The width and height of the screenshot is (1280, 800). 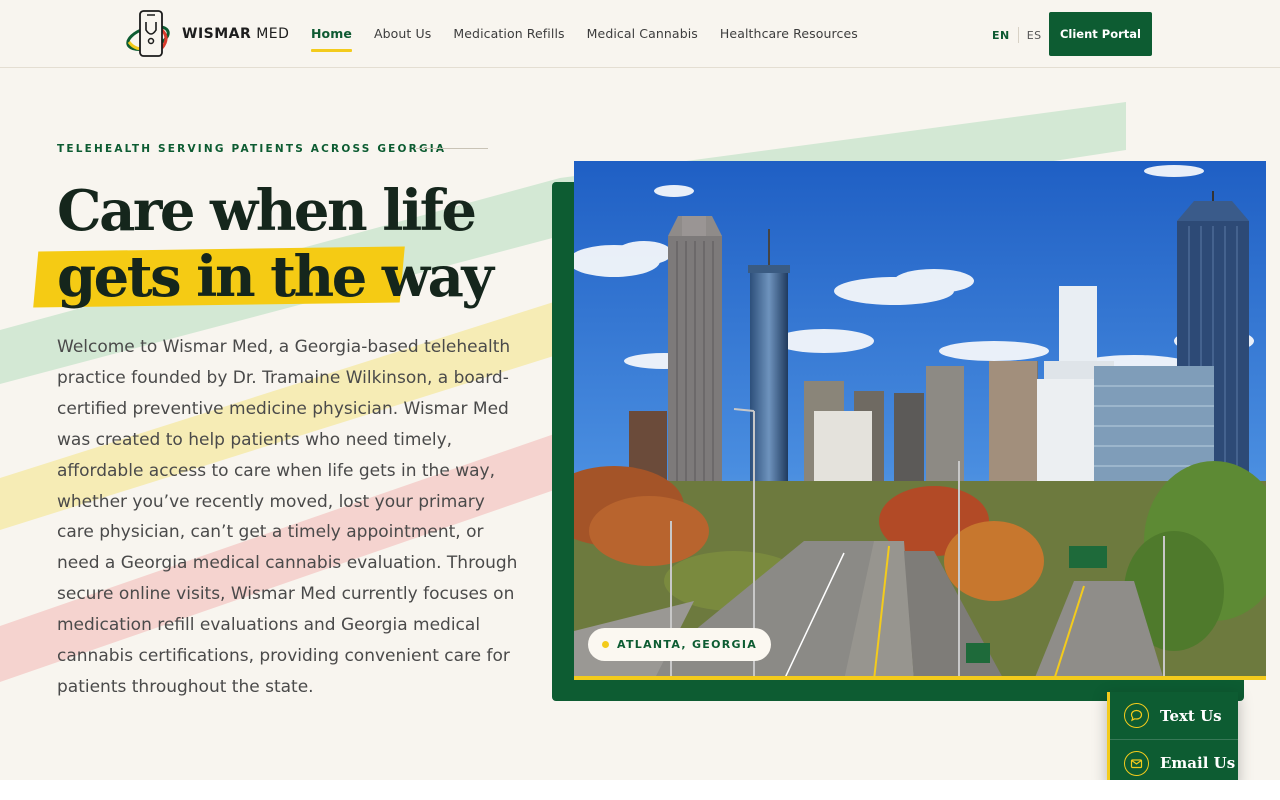 What do you see at coordinates (1136, 763) in the screenshot?
I see `mail-icon` at bounding box center [1136, 763].